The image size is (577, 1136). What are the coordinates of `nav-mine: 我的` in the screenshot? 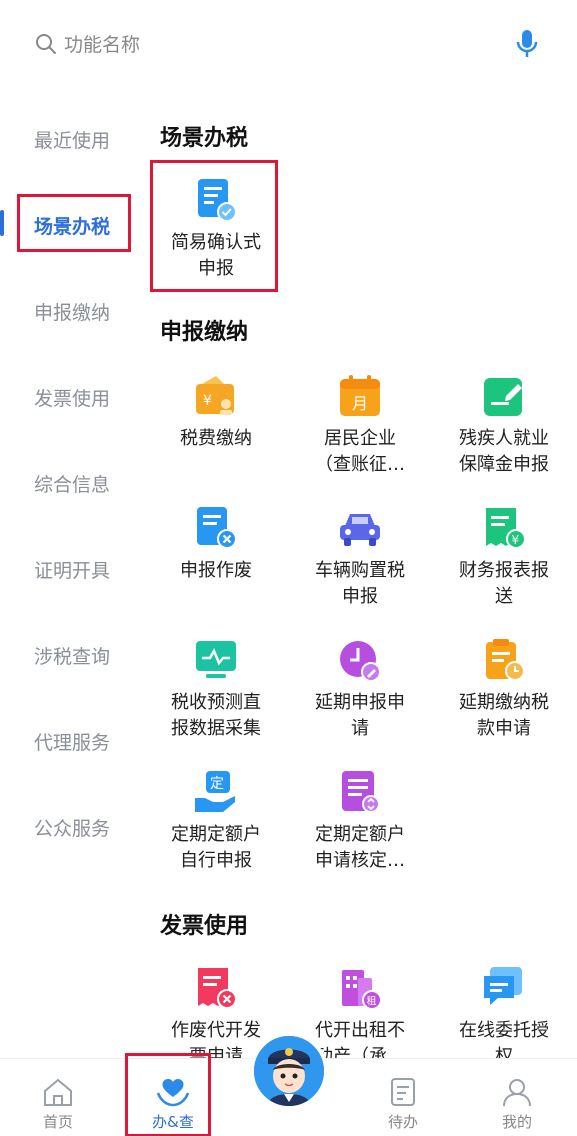 It's located at (517, 1095).